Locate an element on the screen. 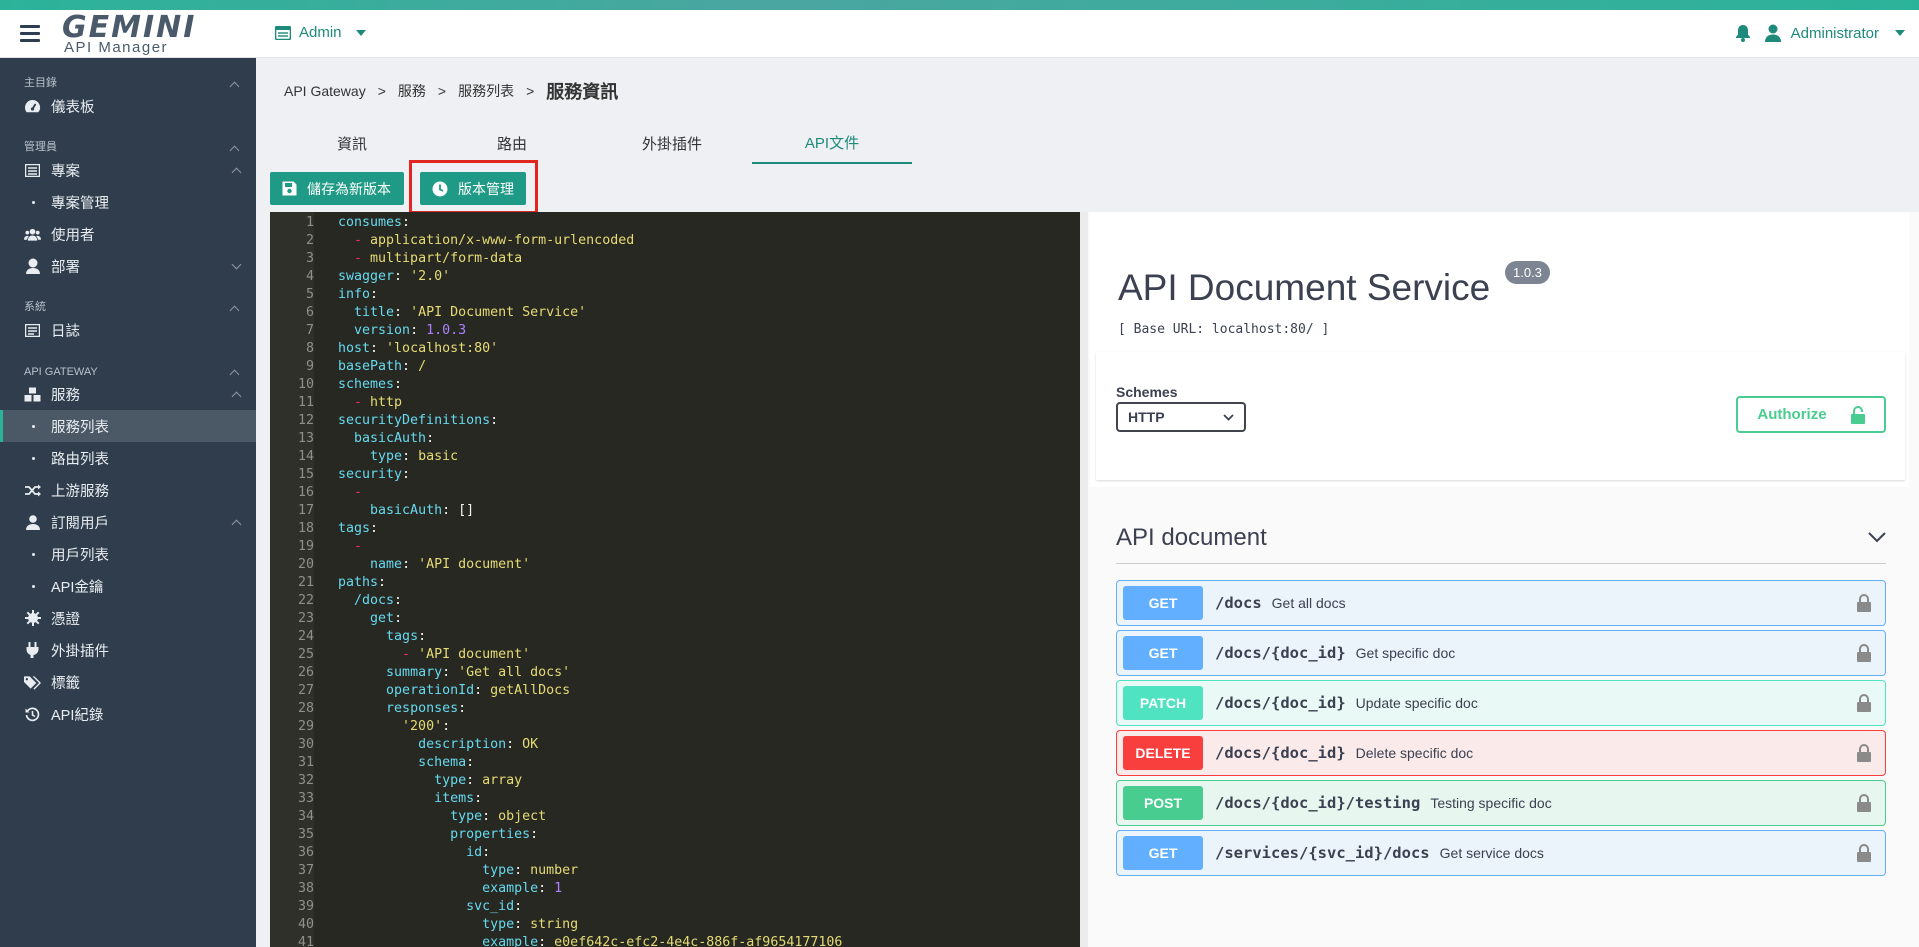 The width and height of the screenshot is (1919, 947). cubes-icon is located at coordinates (32, 394).